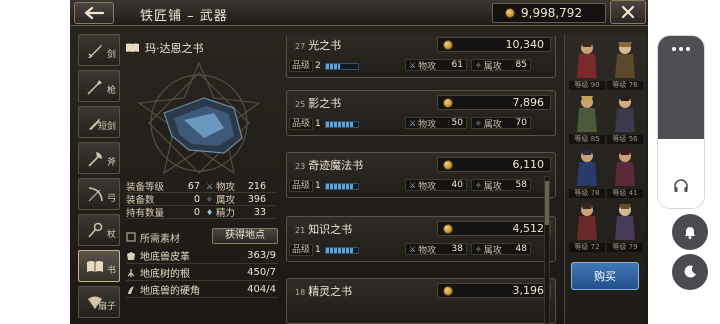 The image size is (720, 324). What do you see at coordinates (99, 86) in the screenshot?
I see `tab-spear: 枪` at bounding box center [99, 86].